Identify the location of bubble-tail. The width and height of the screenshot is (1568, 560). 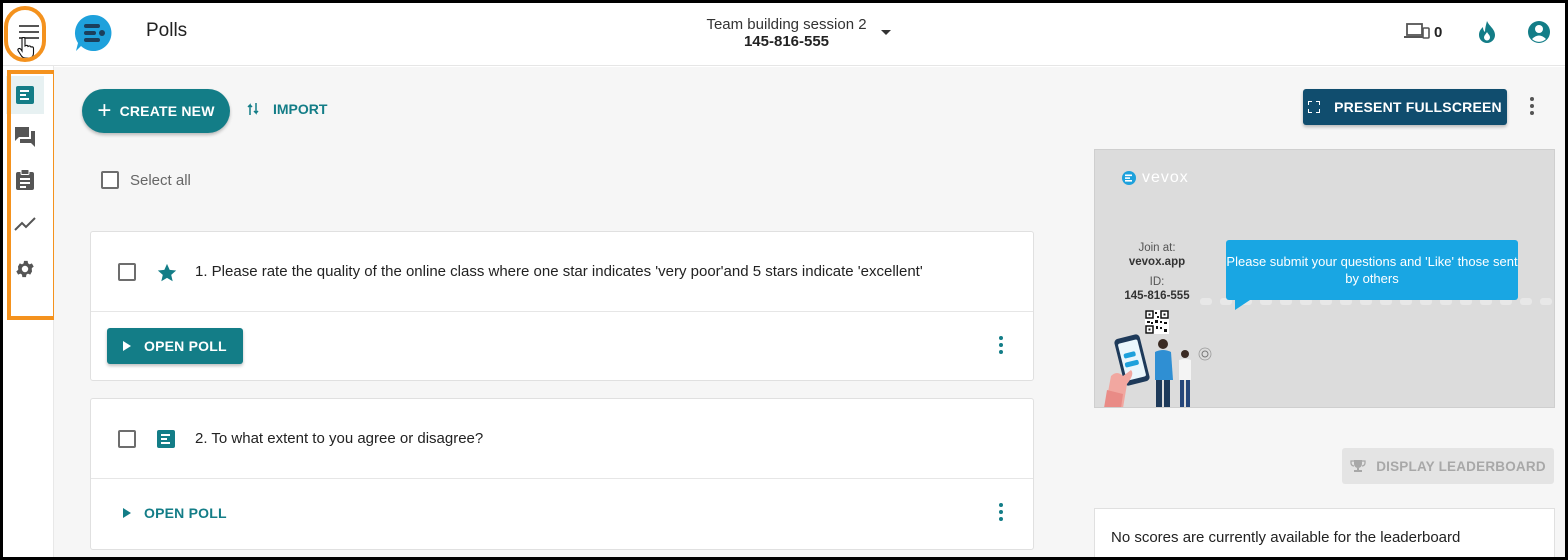
(1244, 304).